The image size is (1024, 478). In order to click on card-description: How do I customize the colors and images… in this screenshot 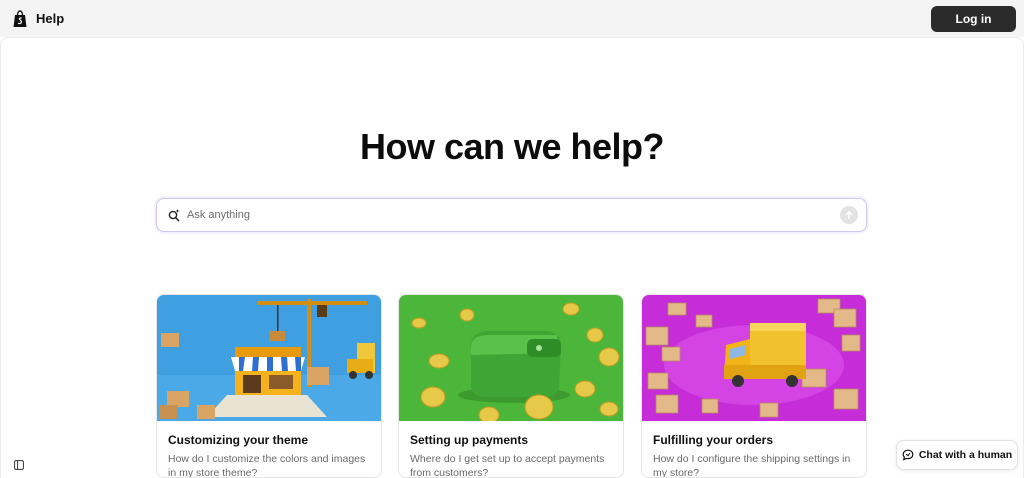, I will do `click(267, 465)`.